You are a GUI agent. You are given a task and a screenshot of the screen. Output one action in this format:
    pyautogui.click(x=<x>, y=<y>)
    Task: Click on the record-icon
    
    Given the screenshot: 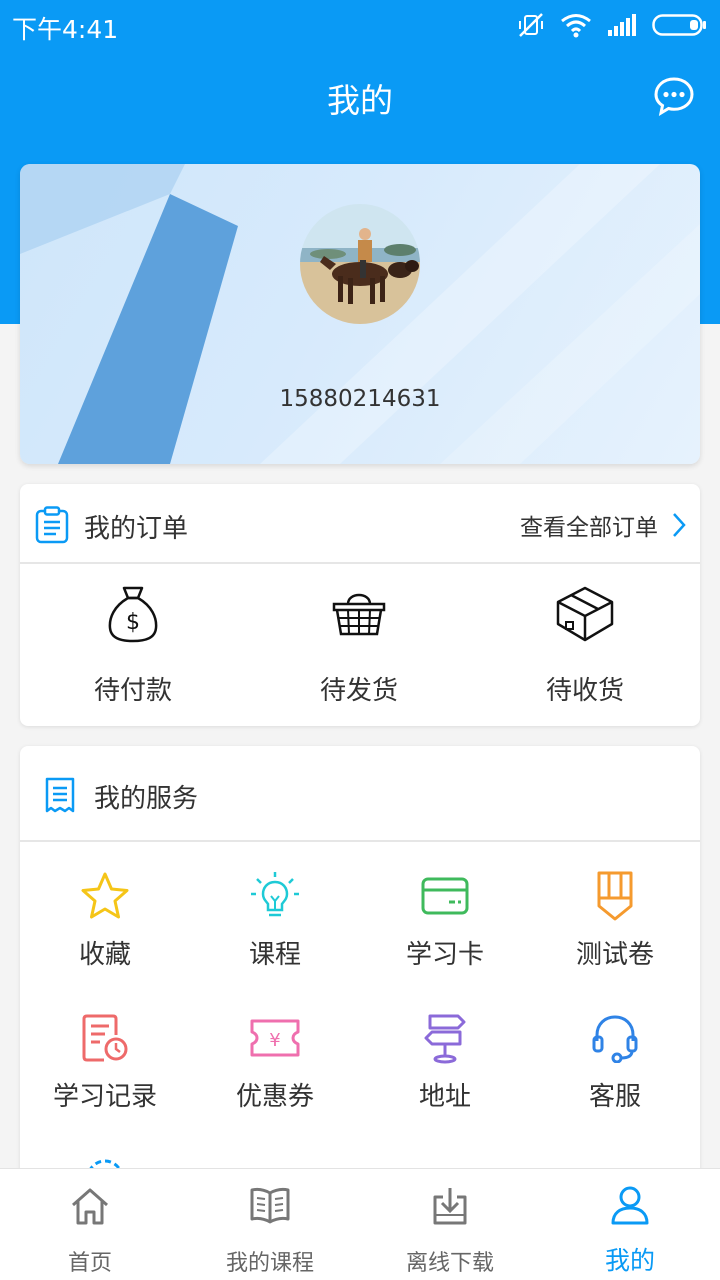 What is the action you would take?
    pyautogui.click(x=105, y=1038)
    